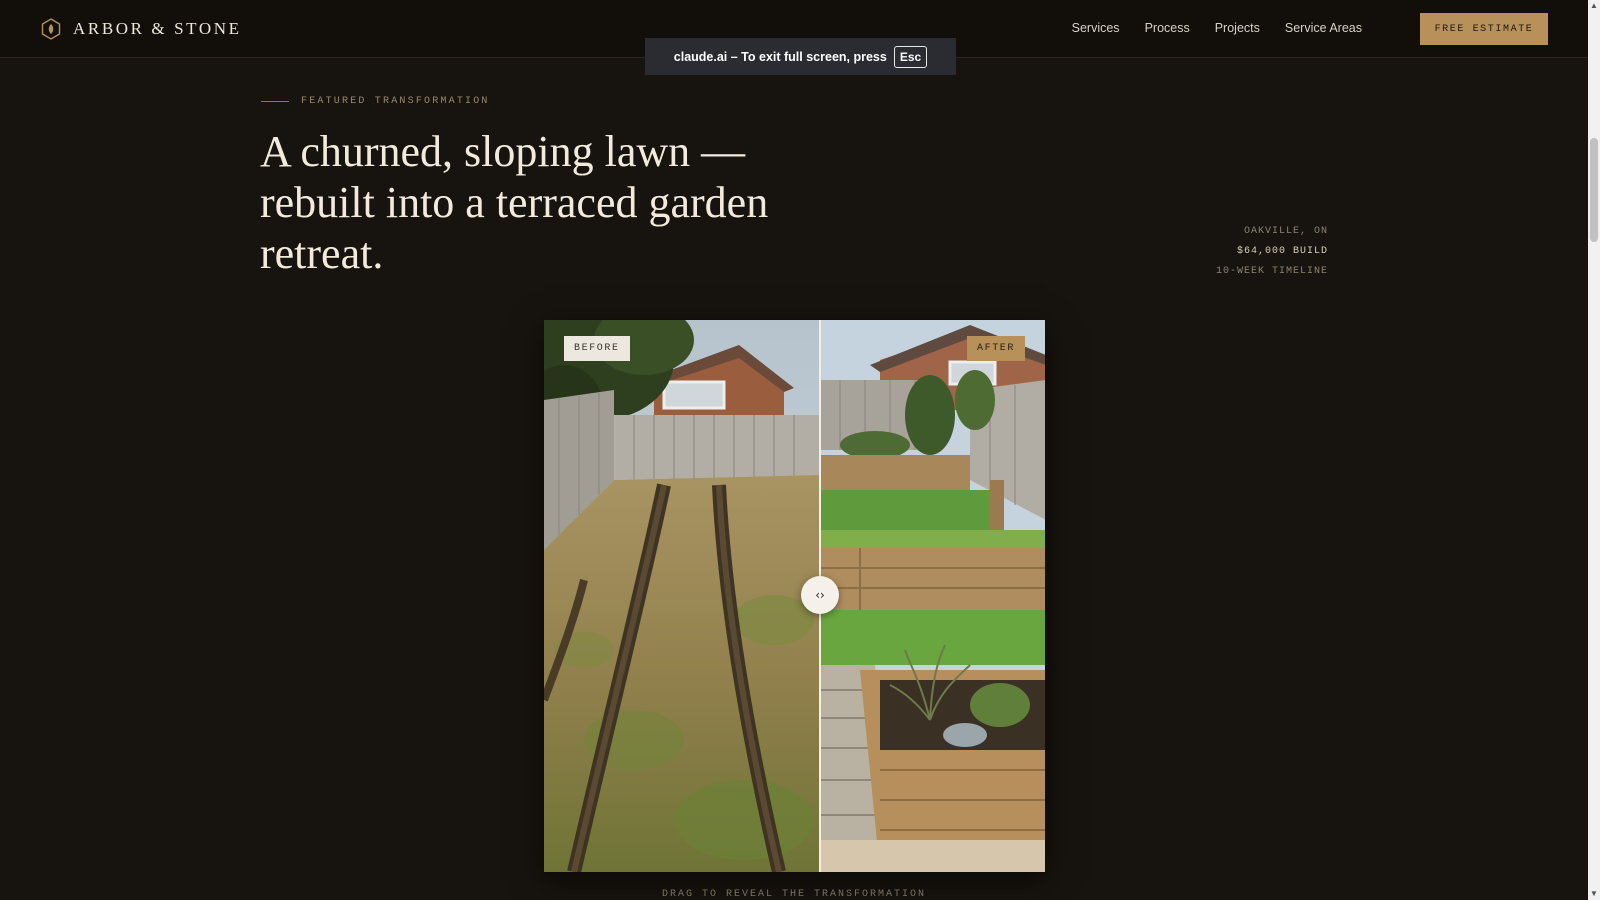 The image size is (1600, 900). Describe the element at coordinates (1237, 28) in the screenshot. I see `nav-projects: Projects` at that location.